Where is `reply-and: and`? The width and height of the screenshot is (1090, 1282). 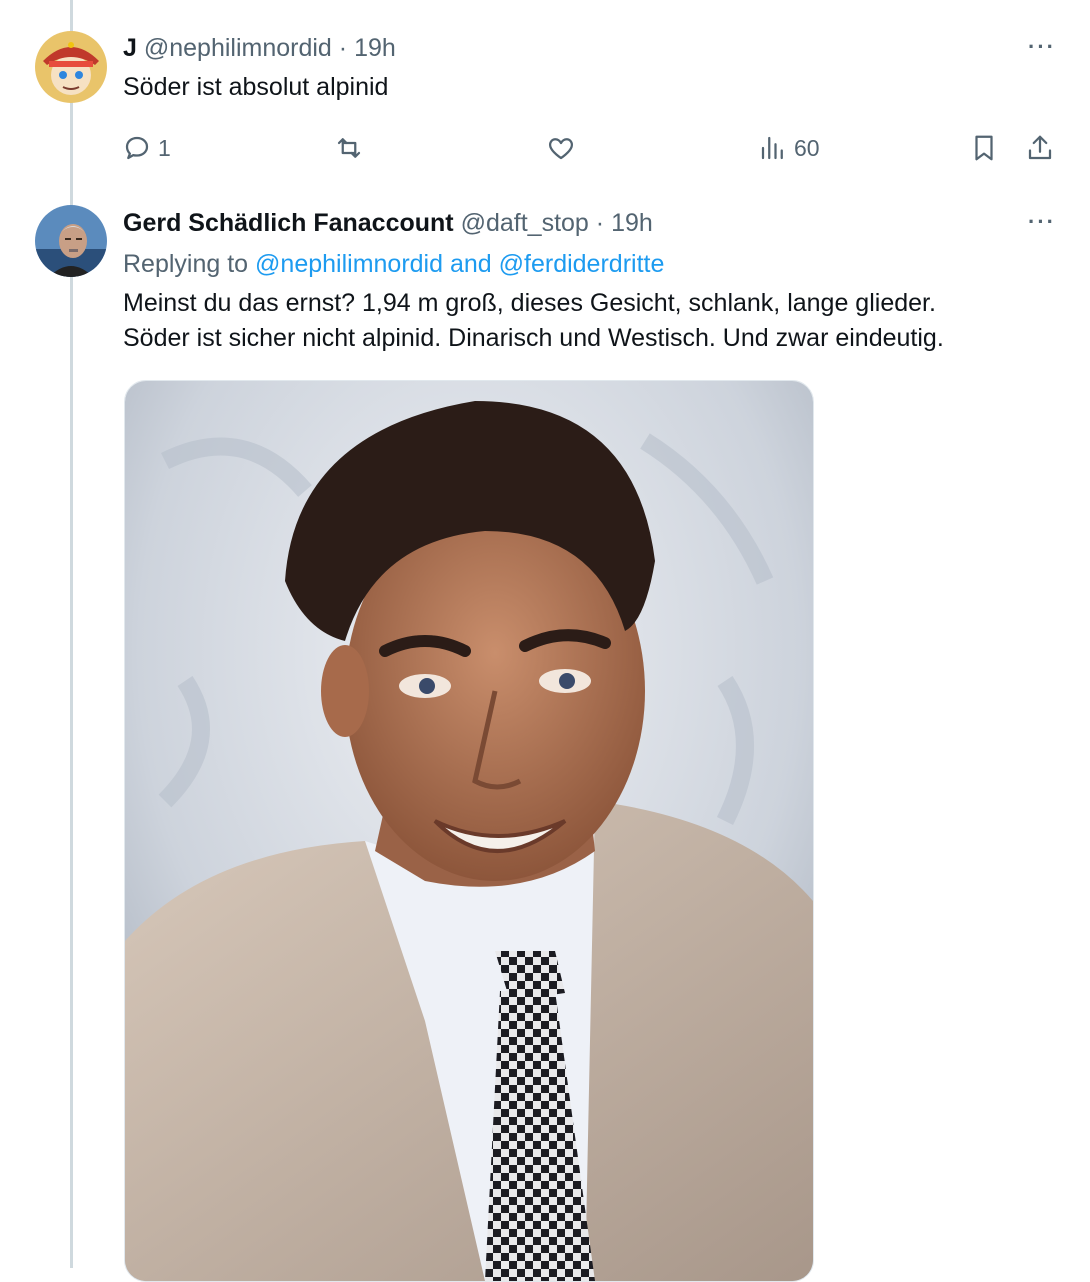
reply-and: and is located at coordinates (470, 264).